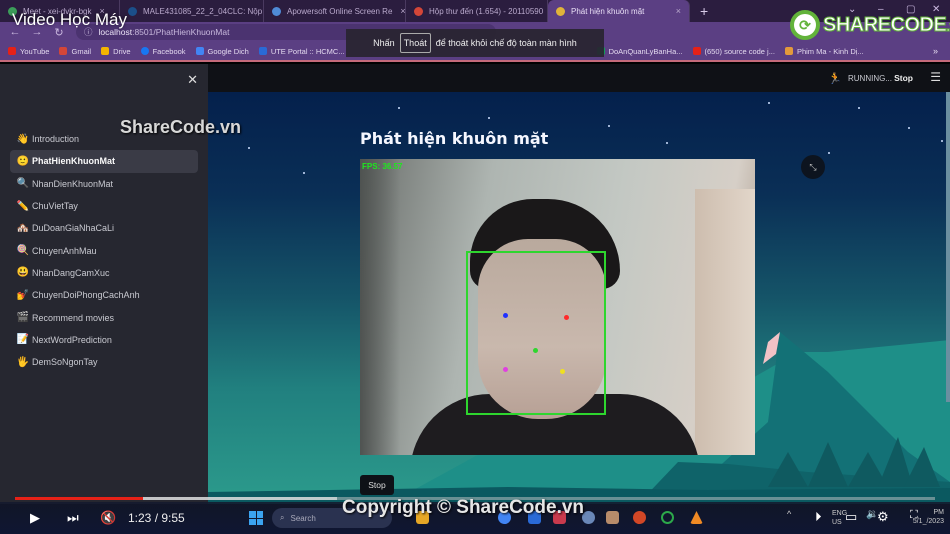 The width and height of the screenshot is (950, 534). What do you see at coordinates (108, 518) in the screenshot?
I see `muted-volume-icon: 🔇` at bounding box center [108, 518].